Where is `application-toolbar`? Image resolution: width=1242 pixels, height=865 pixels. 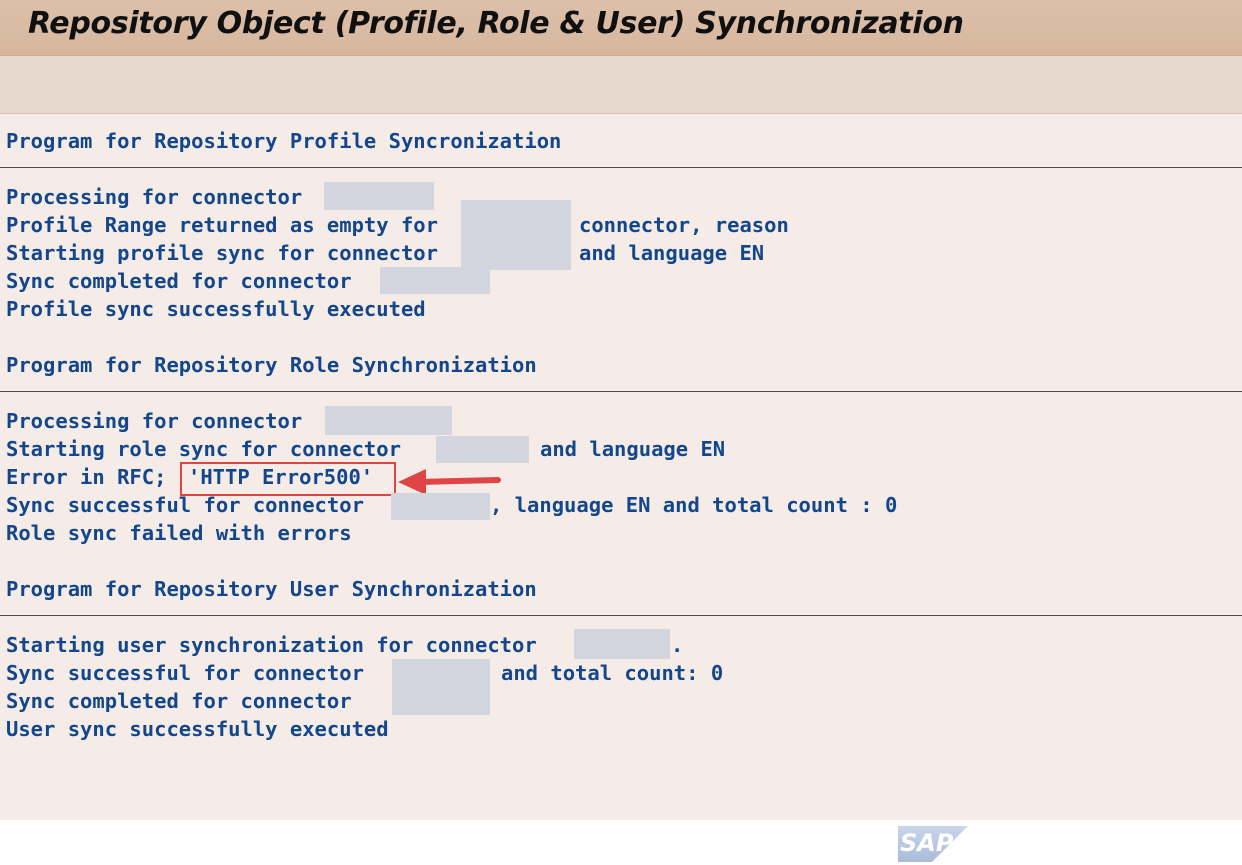
application-toolbar is located at coordinates (621, 85).